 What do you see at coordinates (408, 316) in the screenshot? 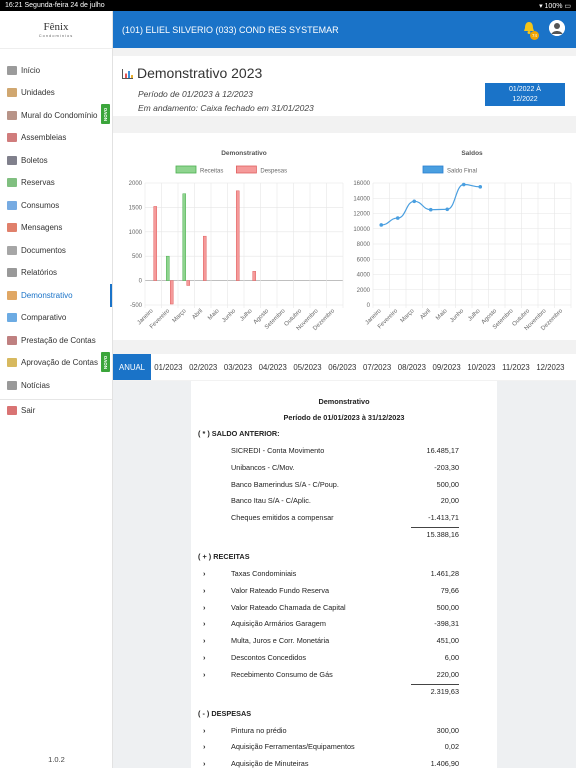
I see `x-tick-label: Março` at bounding box center [408, 316].